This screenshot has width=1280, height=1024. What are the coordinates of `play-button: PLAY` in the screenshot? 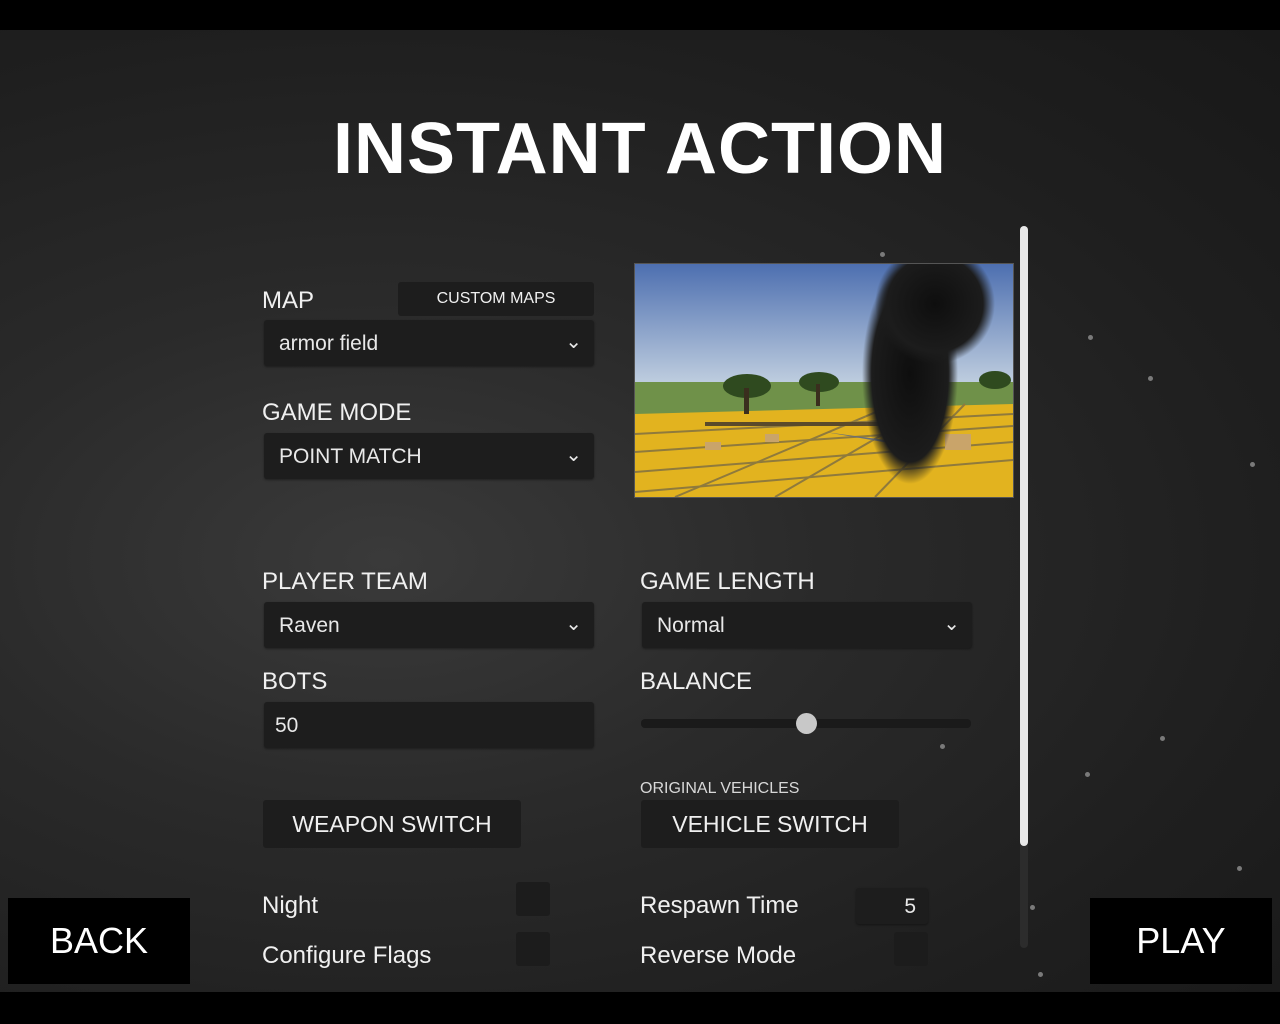 It's located at (1181, 941).